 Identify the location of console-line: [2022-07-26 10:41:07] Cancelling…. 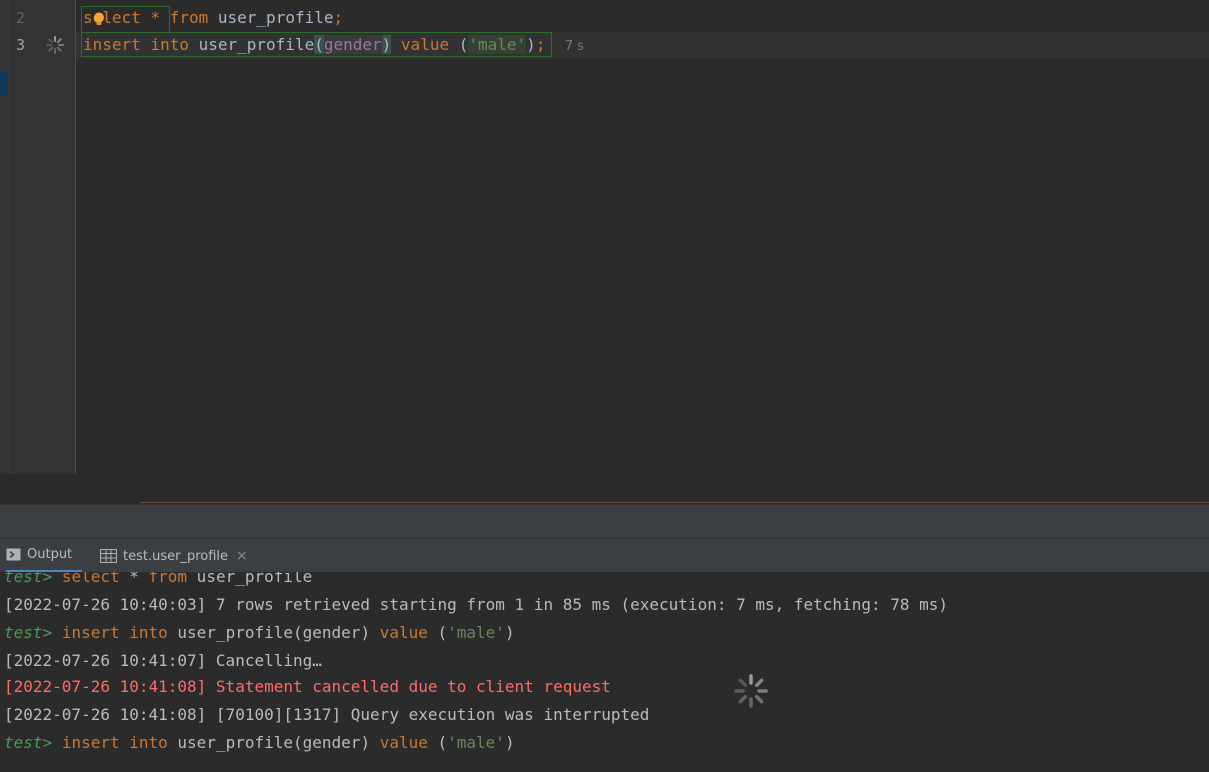
(163, 660).